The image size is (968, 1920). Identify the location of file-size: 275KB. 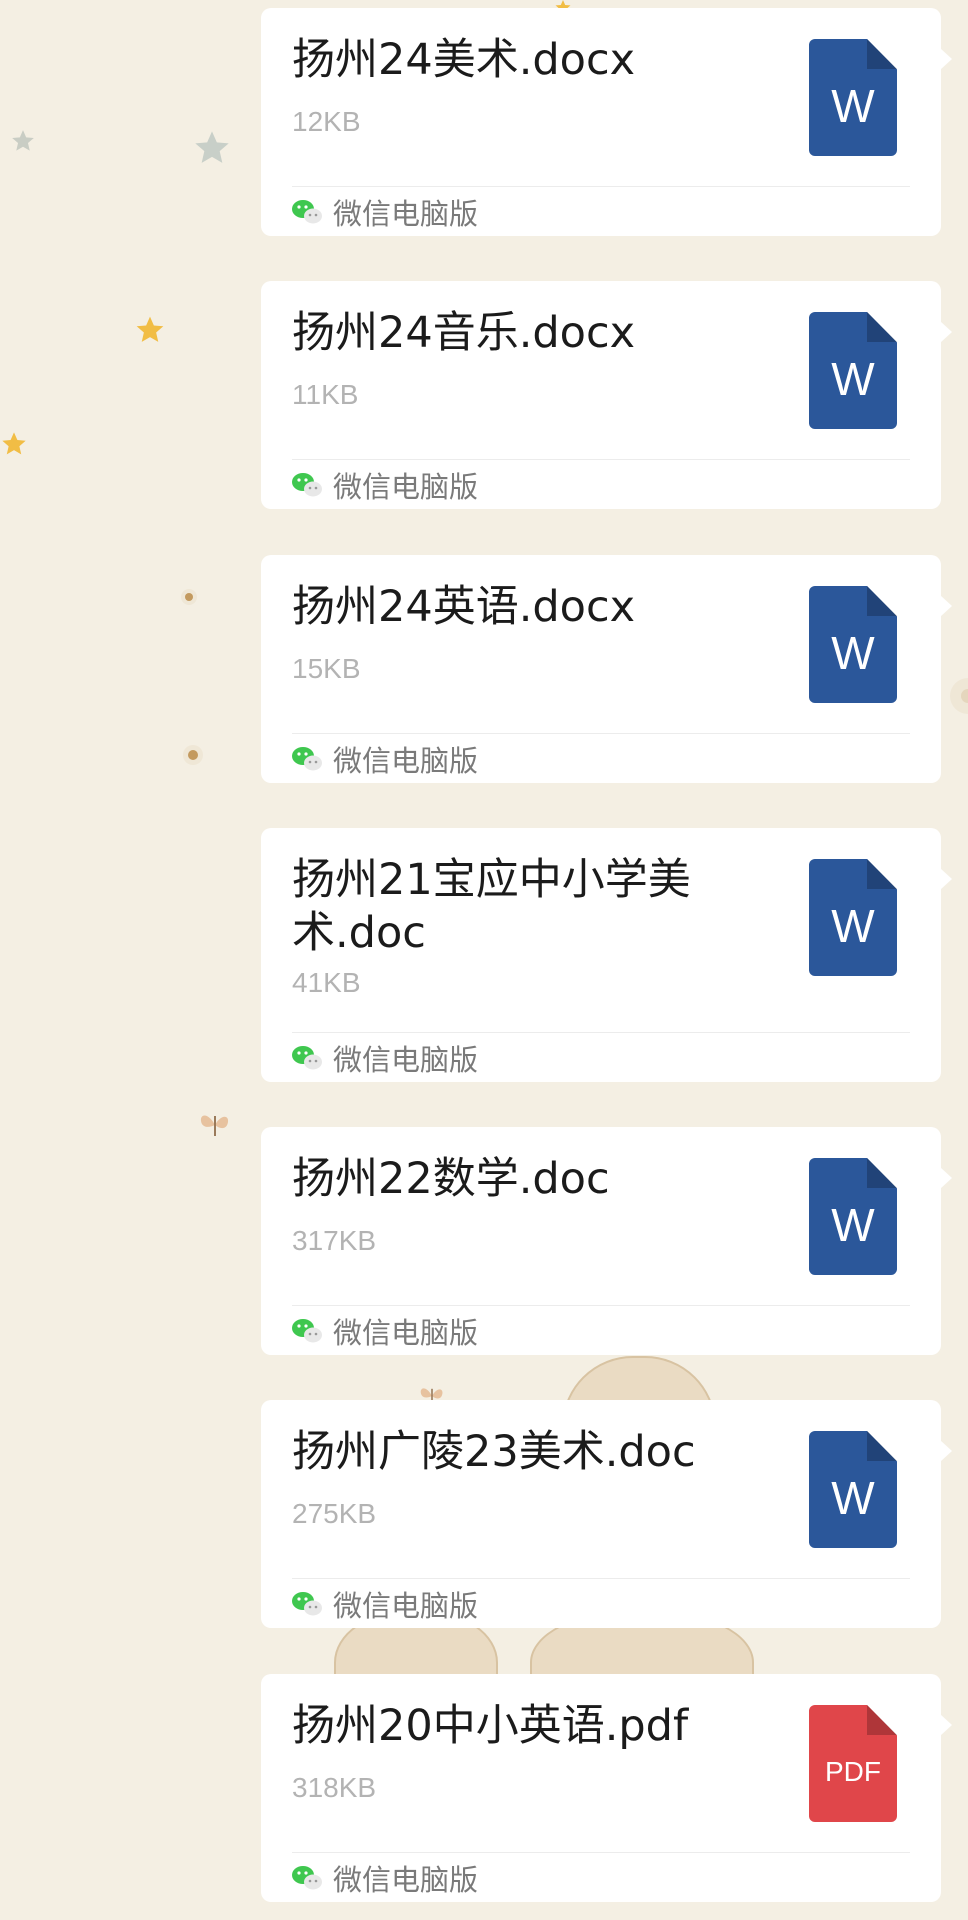
(334, 1513).